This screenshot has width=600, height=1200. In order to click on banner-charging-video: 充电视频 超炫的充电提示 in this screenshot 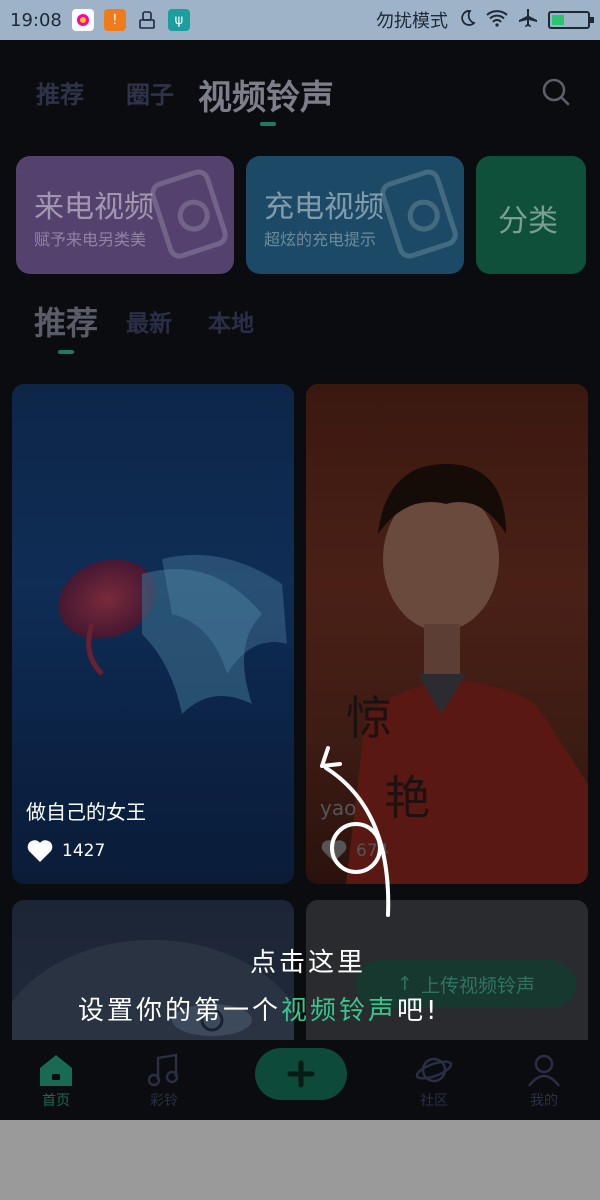, I will do `click(355, 215)`.